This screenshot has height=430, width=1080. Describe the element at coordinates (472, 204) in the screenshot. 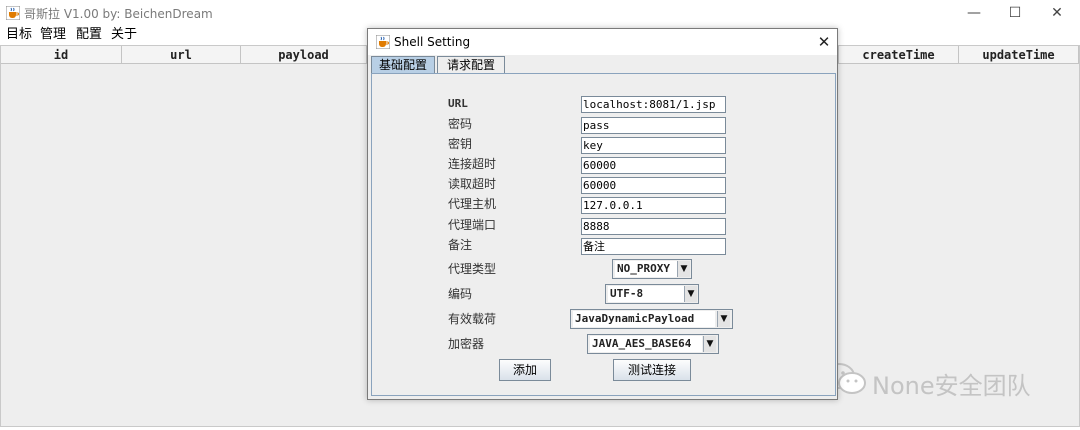

I see `label-proxy-host: 代理主机` at that location.